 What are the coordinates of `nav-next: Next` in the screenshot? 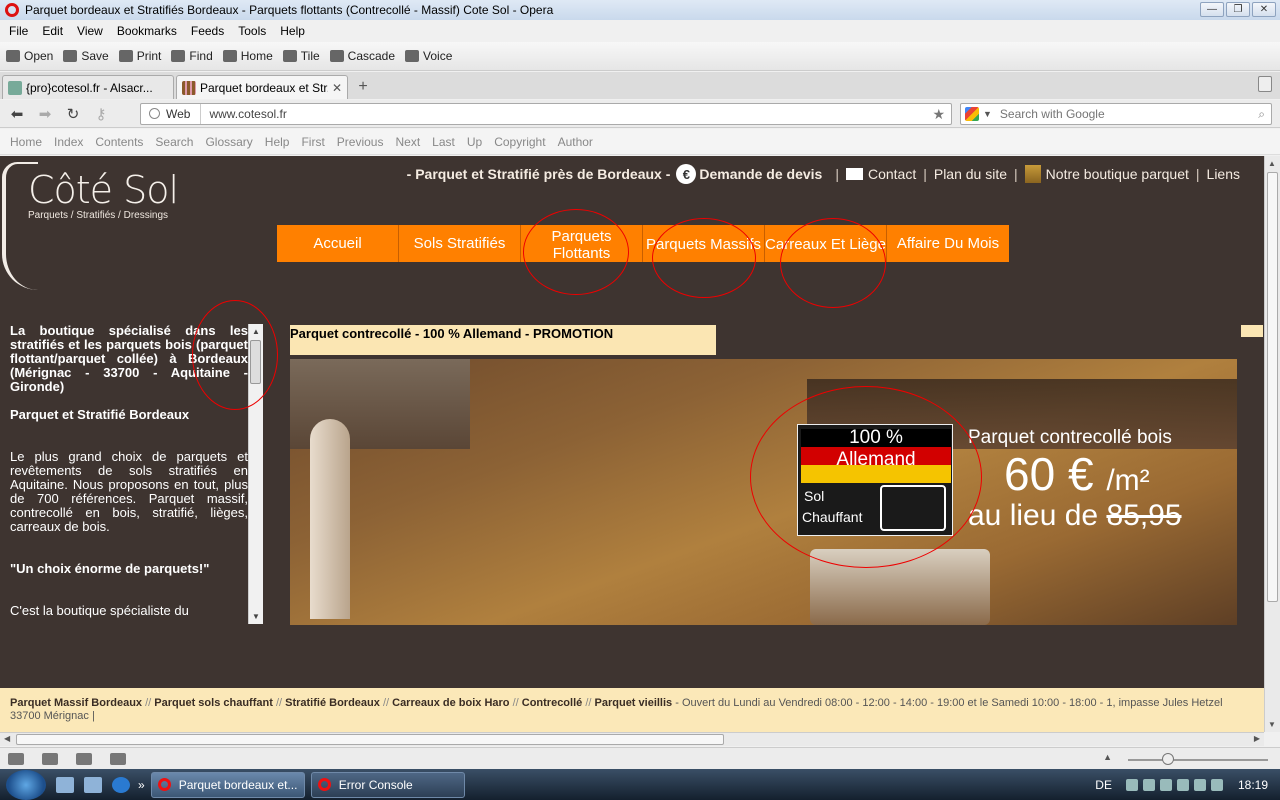 It's located at (407, 142).